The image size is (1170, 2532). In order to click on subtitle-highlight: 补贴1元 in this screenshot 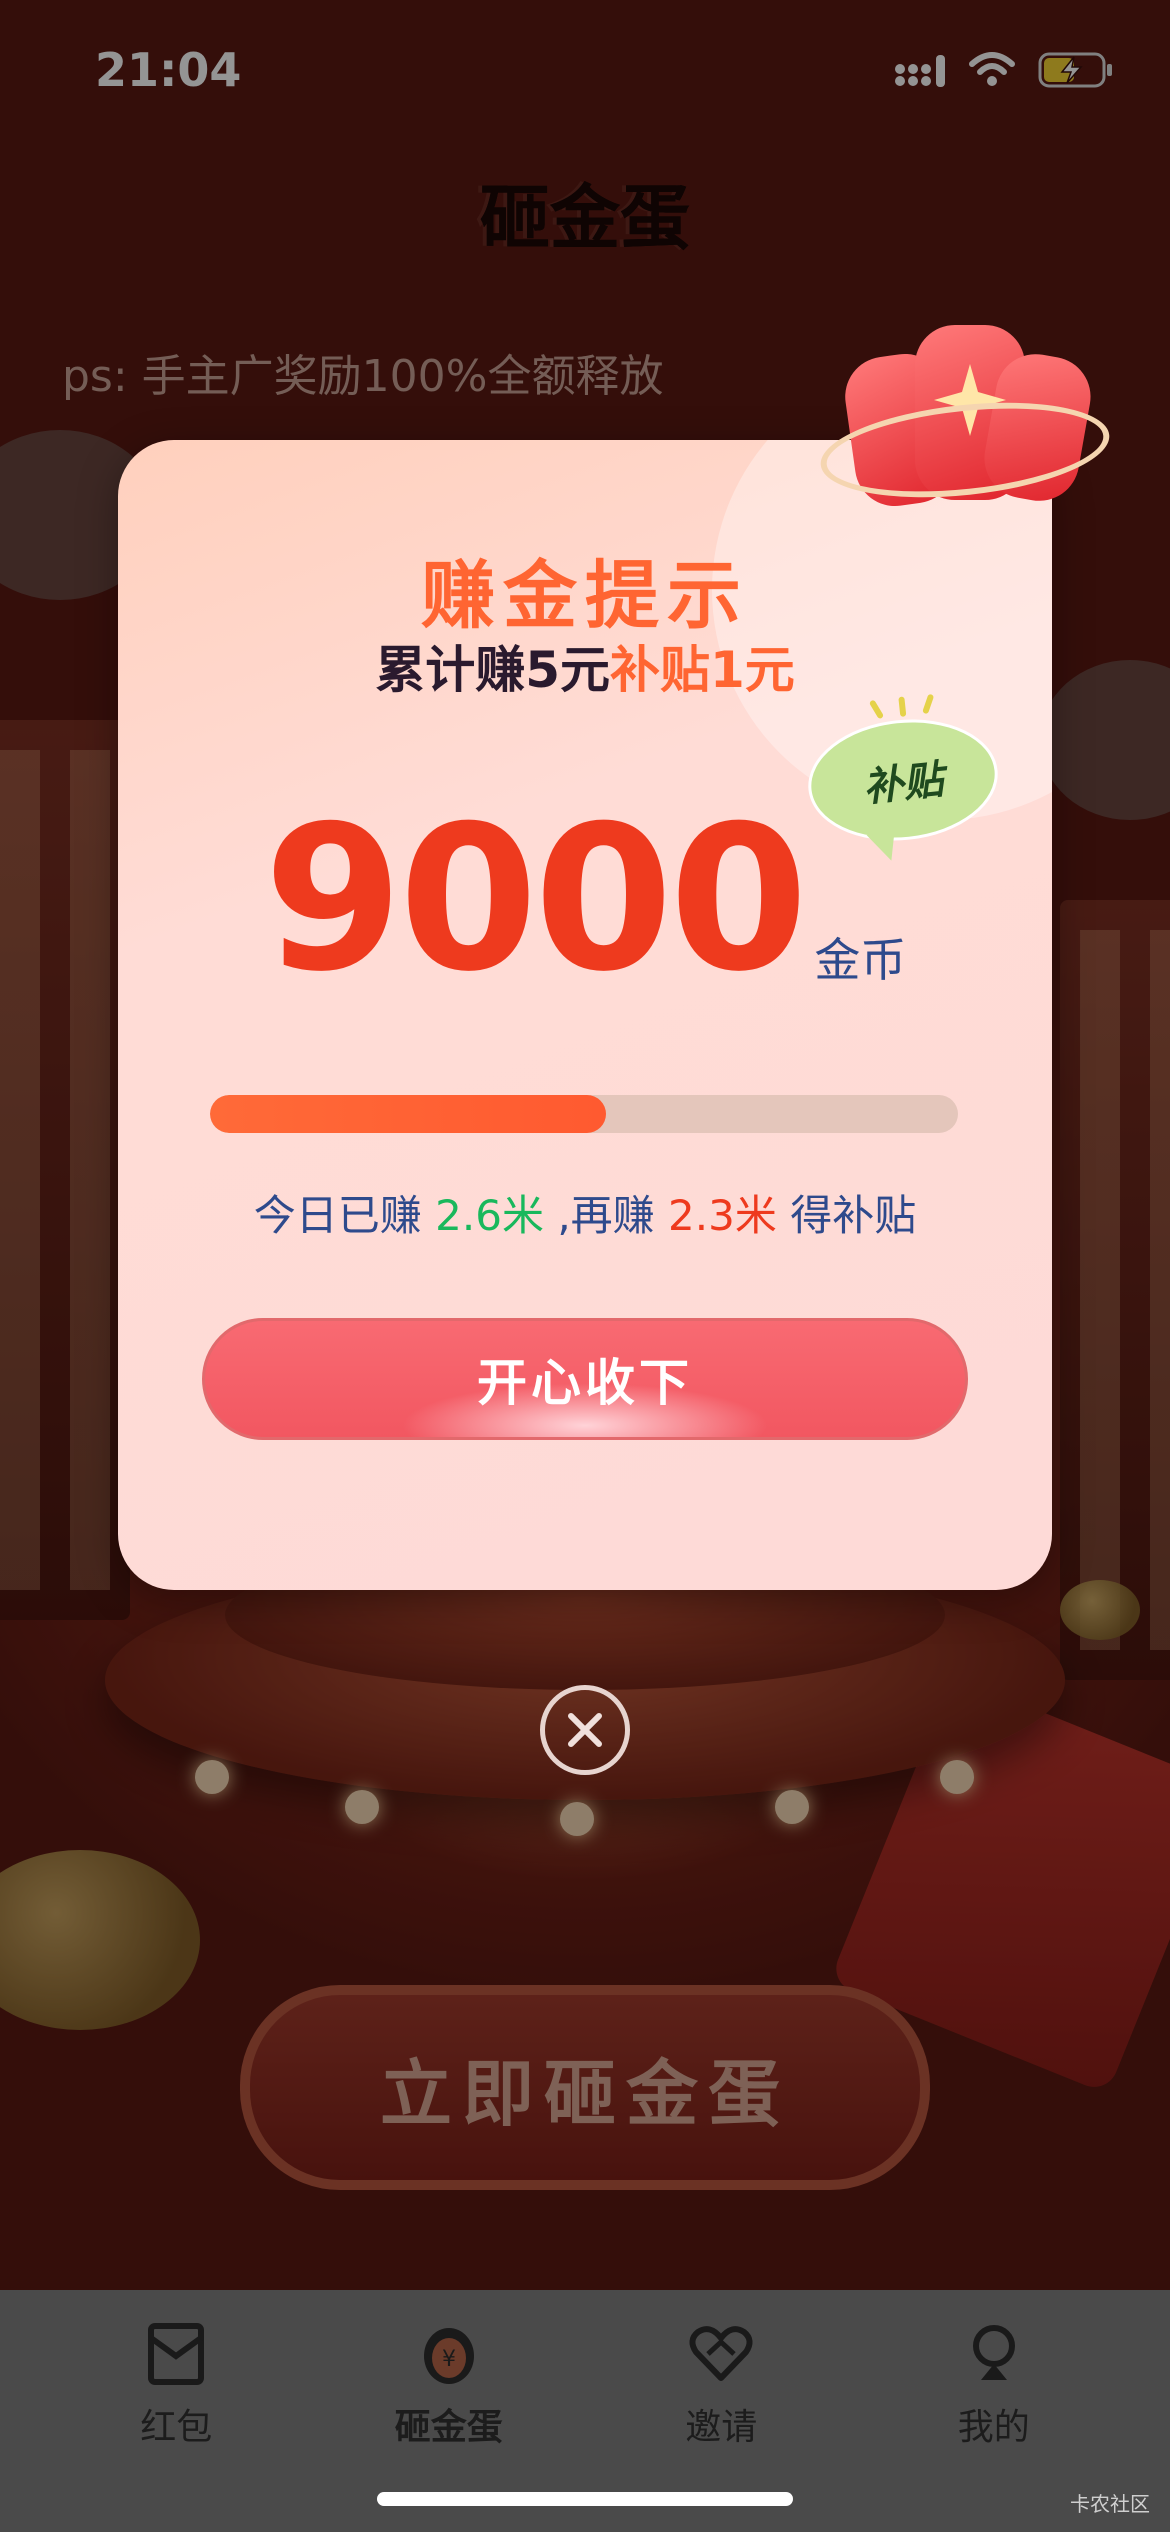, I will do `click(702, 670)`.